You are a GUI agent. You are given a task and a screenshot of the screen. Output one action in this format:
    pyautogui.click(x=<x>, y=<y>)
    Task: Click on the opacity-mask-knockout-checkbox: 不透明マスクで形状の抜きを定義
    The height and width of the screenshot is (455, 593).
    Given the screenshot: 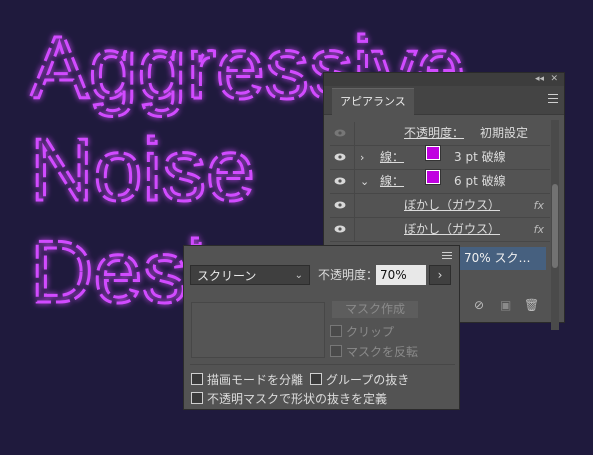 What is the action you would take?
    pyautogui.click(x=289, y=399)
    